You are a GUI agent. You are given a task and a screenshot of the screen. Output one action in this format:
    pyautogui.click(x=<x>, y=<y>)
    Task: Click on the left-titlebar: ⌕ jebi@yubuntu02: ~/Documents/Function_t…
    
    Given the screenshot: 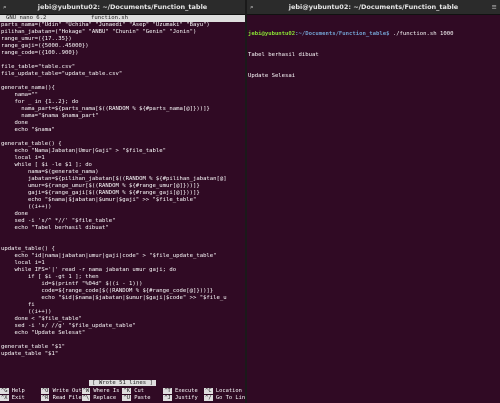 What is the action you would take?
    pyautogui.click(x=122, y=7)
    